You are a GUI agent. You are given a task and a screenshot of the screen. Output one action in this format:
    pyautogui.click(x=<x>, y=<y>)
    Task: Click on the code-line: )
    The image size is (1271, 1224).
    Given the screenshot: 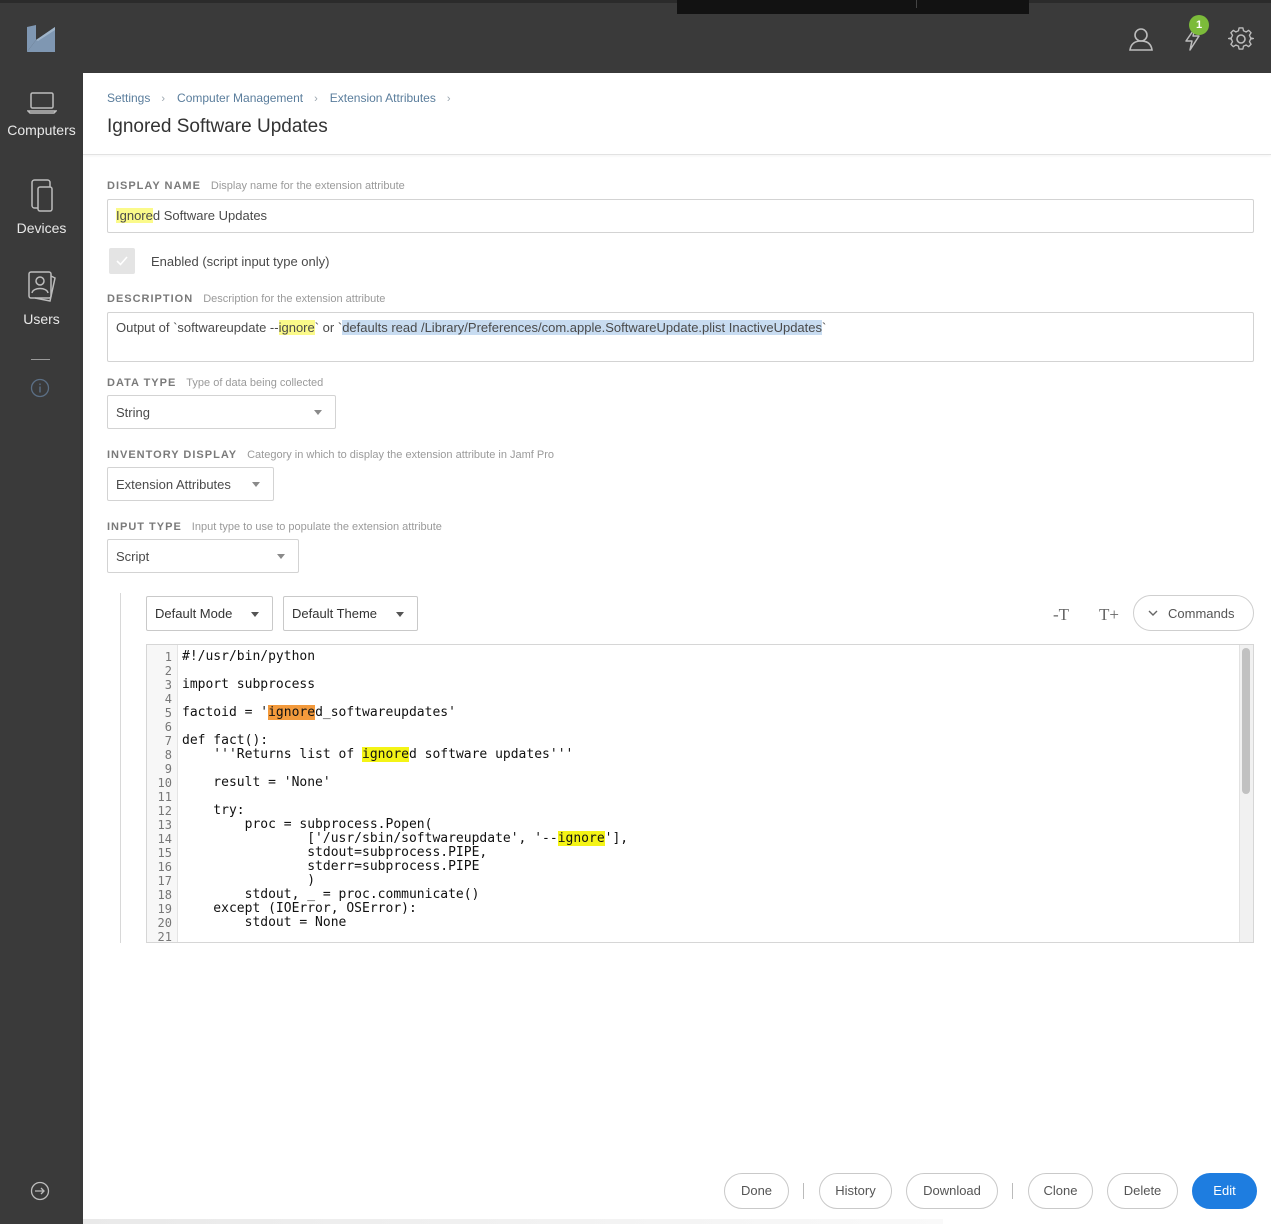 What is the action you would take?
    pyautogui.click(x=249, y=880)
    